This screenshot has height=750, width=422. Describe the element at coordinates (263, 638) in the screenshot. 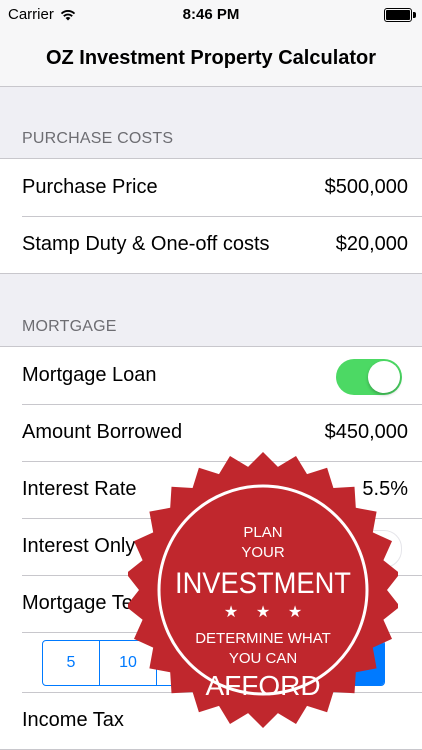

I see `seal-line-determine: DETERMINE WHAT` at that location.